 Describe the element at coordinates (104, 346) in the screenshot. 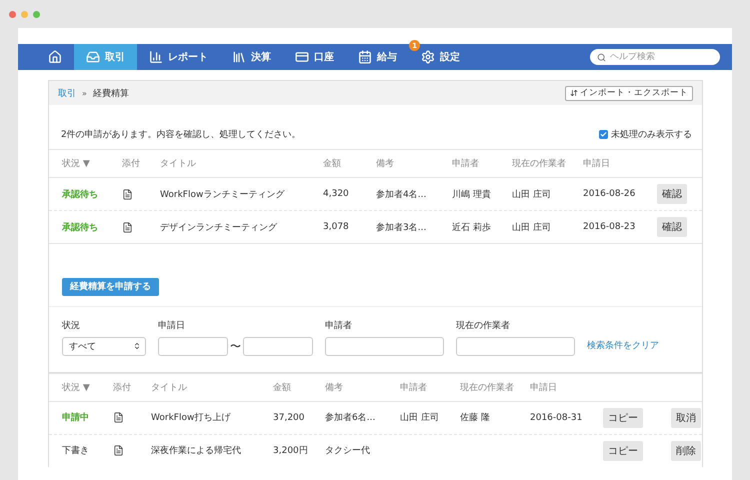

I see `status-select: すべて` at that location.